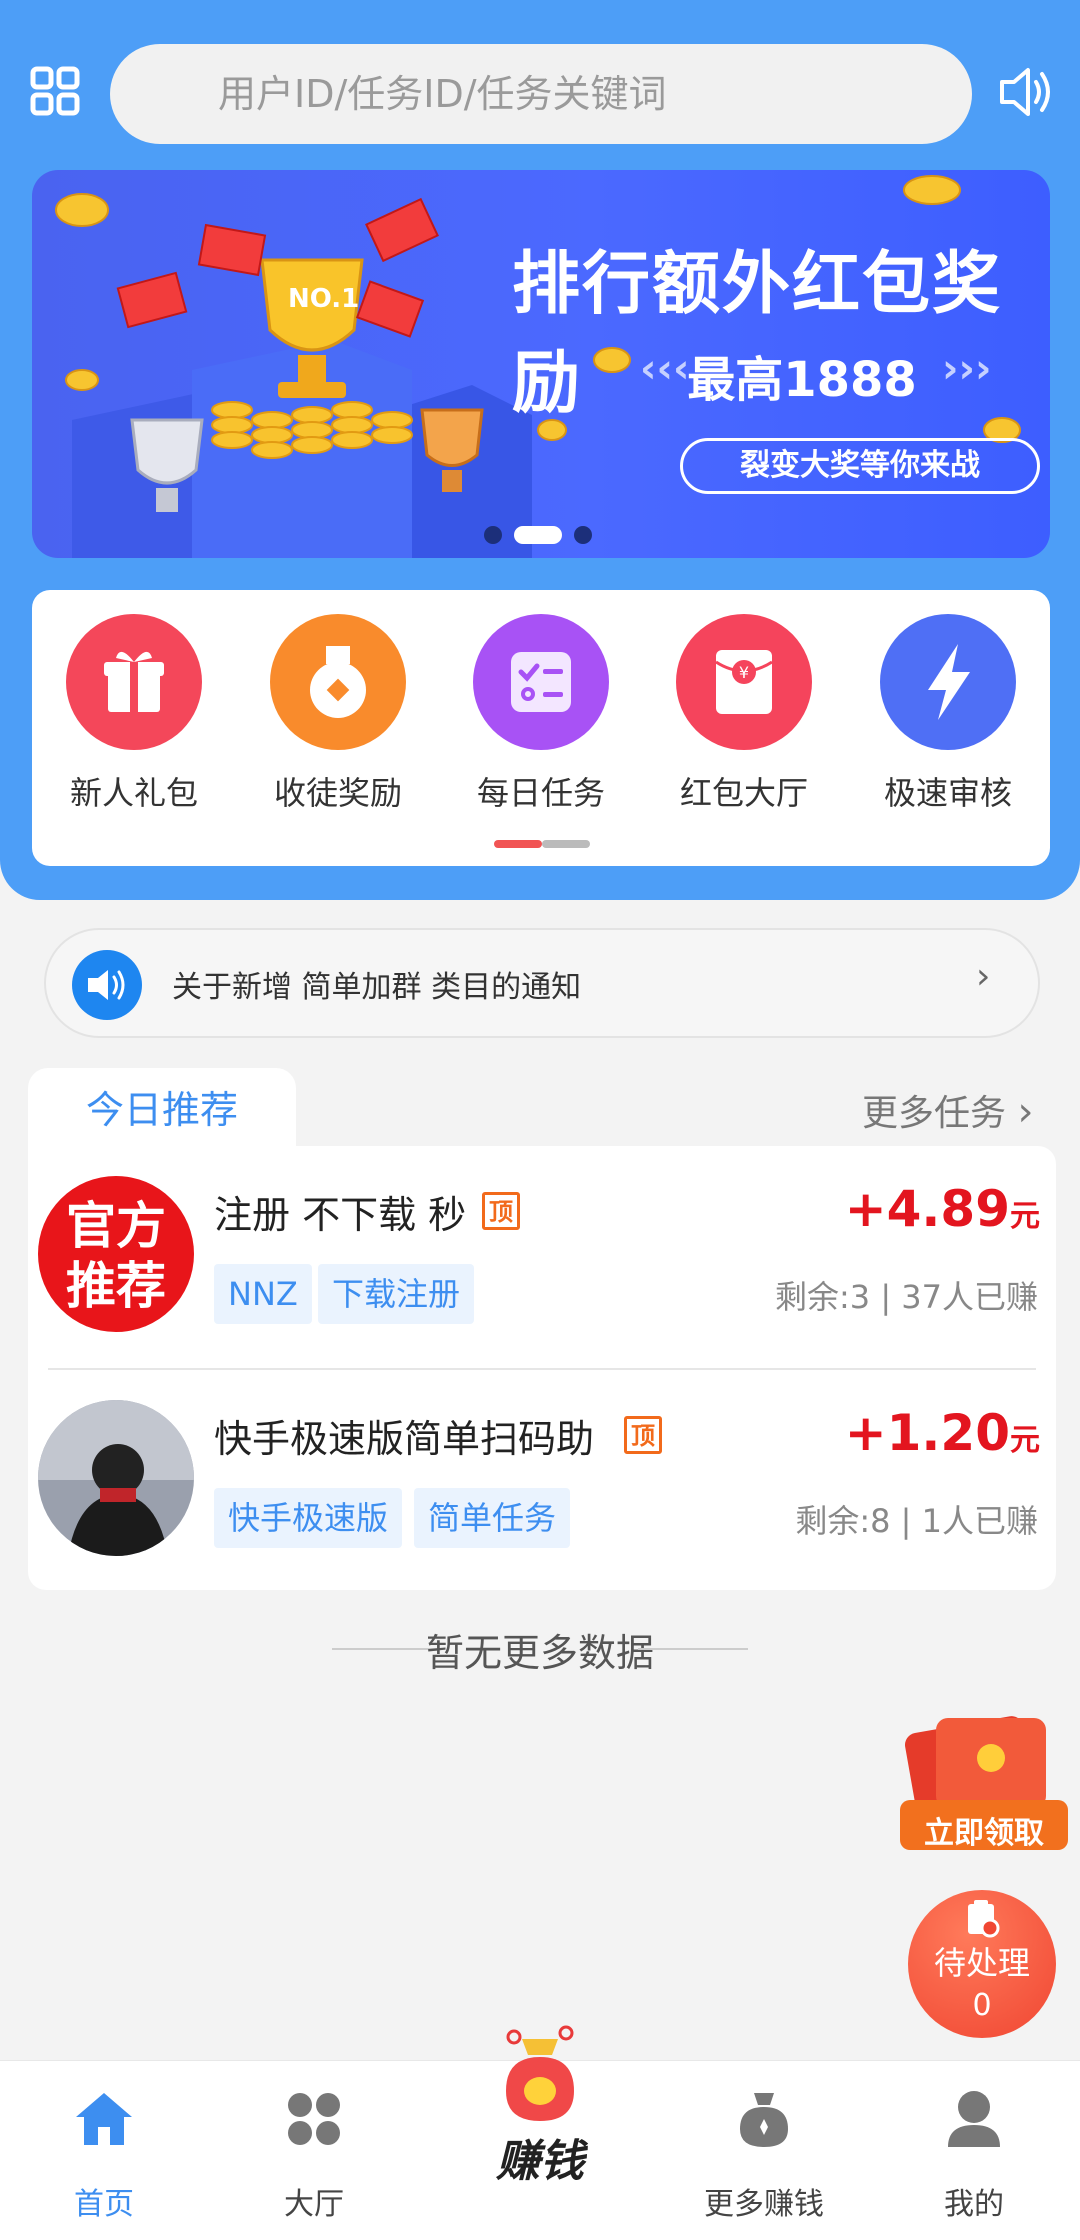 The height and width of the screenshot is (2240, 1080). What do you see at coordinates (539, 1653) in the screenshot?
I see `no-more-data-text: 暂无更多数据` at bounding box center [539, 1653].